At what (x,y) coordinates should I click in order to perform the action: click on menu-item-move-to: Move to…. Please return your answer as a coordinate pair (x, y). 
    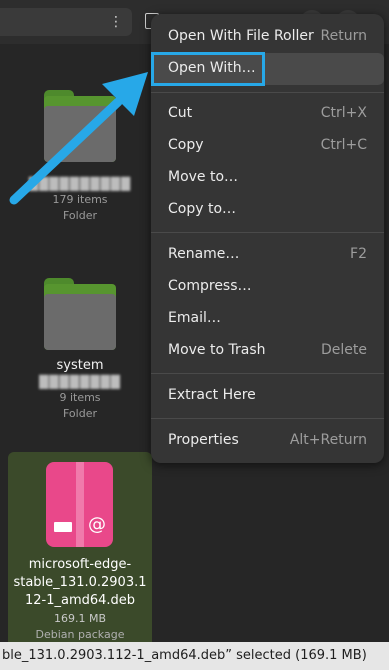
    Looking at the image, I should click on (267, 178).